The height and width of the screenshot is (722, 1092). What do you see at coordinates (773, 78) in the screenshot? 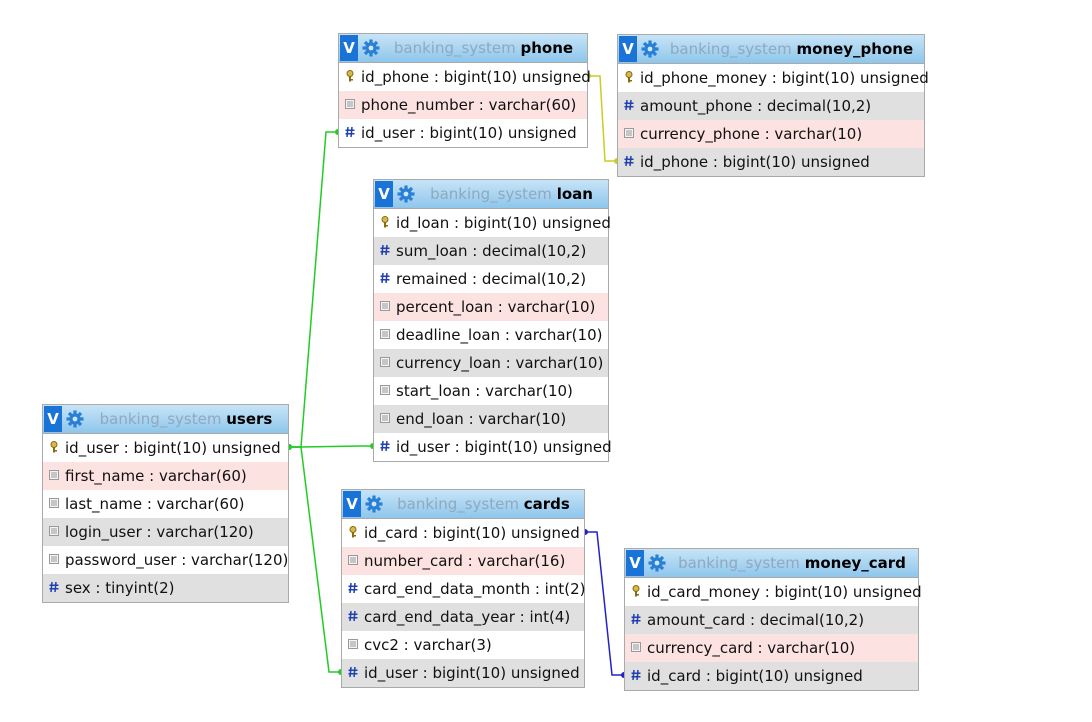
I see `table-column-row: id_phone_money : bigint(10) unsigned` at bounding box center [773, 78].